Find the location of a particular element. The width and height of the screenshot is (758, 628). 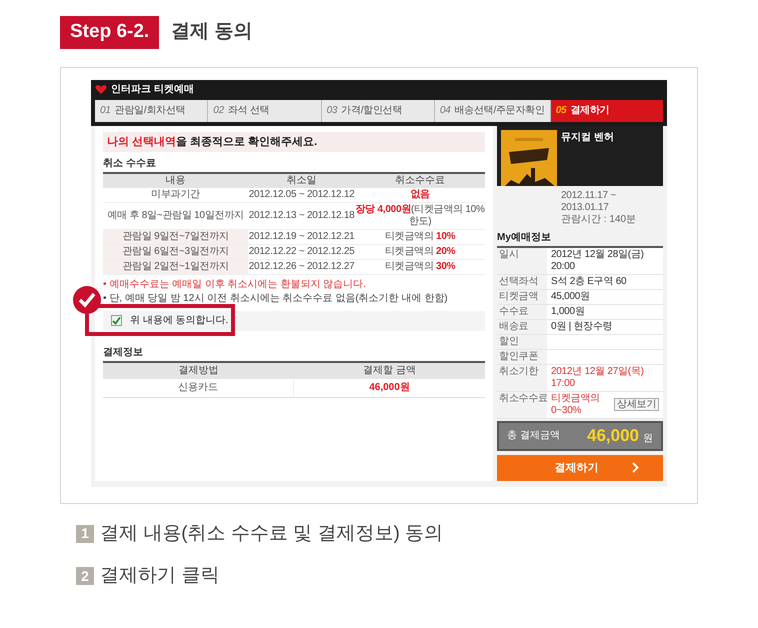

table-cell: 관람일 2일전~1일전까지 is located at coordinates (175, 267).